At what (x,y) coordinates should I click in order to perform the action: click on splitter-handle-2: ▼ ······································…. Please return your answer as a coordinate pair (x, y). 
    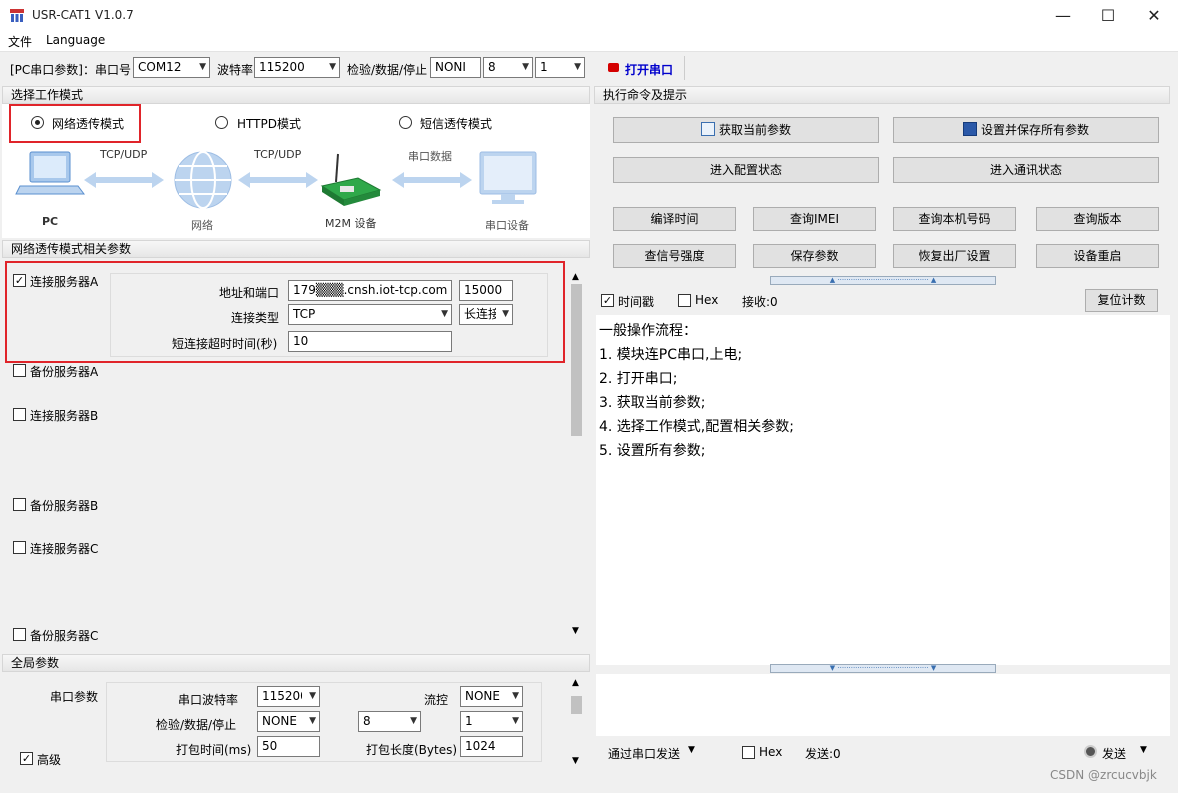
    Looking at the image, I should click on (883, 668).